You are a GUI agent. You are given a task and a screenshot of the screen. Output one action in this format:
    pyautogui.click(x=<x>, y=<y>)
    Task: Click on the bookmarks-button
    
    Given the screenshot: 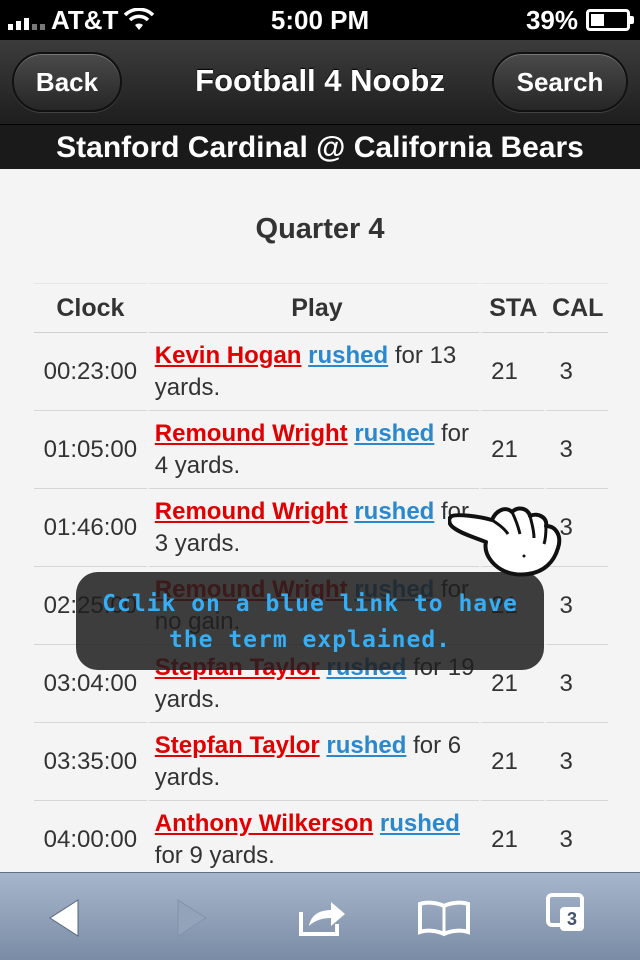 What is the action you would take?
    pyautogui.click(x=444, y=918)
    